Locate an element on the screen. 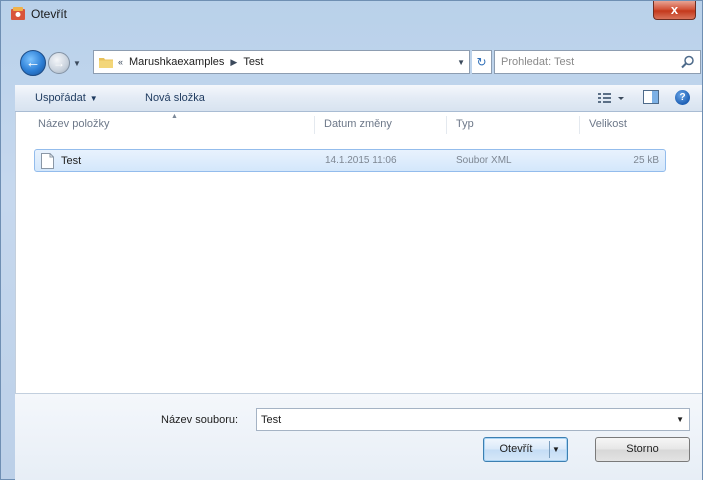  refresh-button: ↻ is located at coordinates (482, 62).